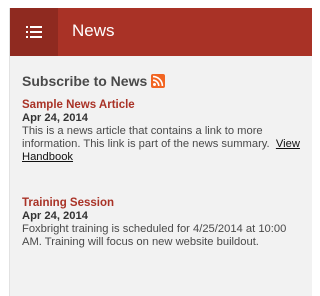 This screenshot has width=320, height=296. I want to click on menu-button, so click(34, 32).